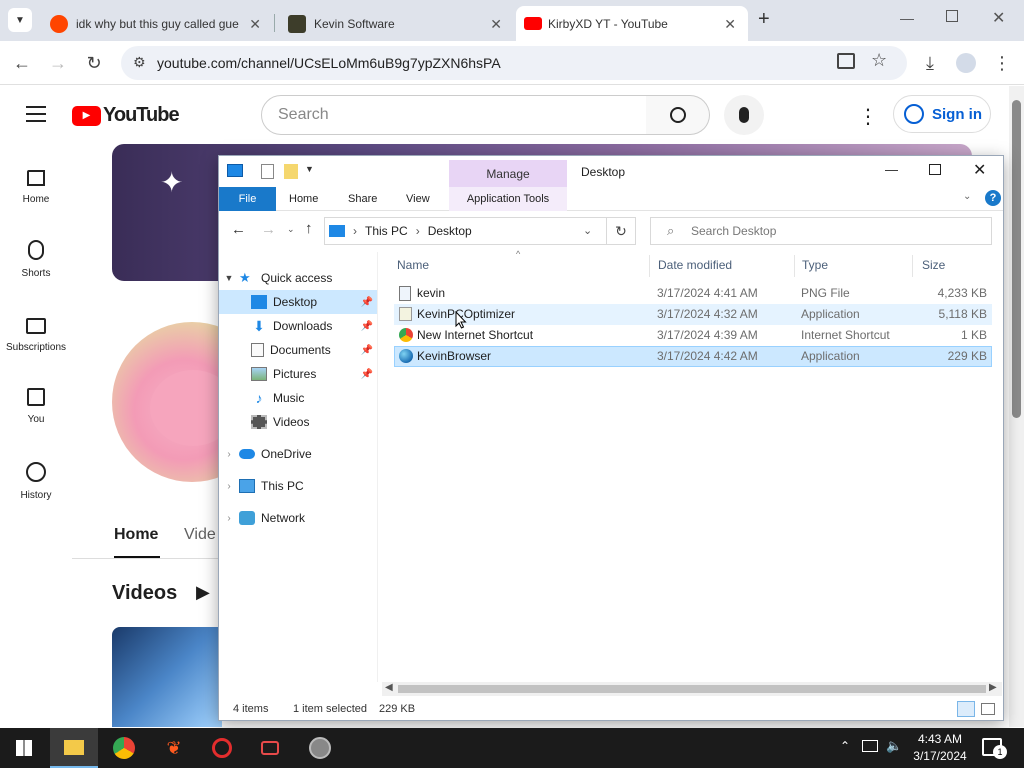 This screenshot has height=768, width=1024. I want to click on scroll-right-icon: ▶, so click(993, 687).